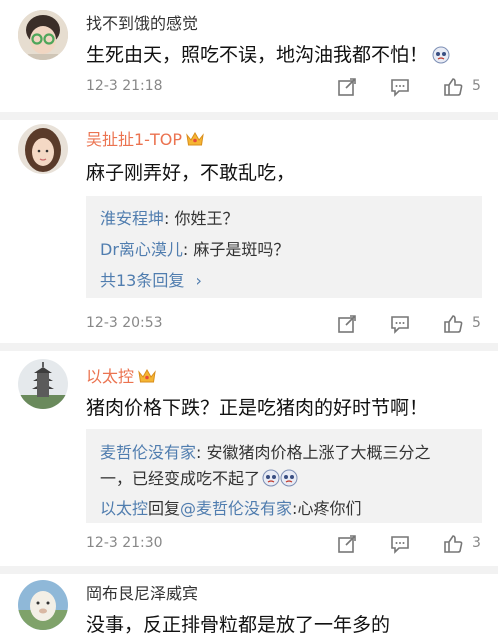  I want to click on comment-text-content: 生死由天，照吃不误，地沟油我都不怕！, so click(257, 55).